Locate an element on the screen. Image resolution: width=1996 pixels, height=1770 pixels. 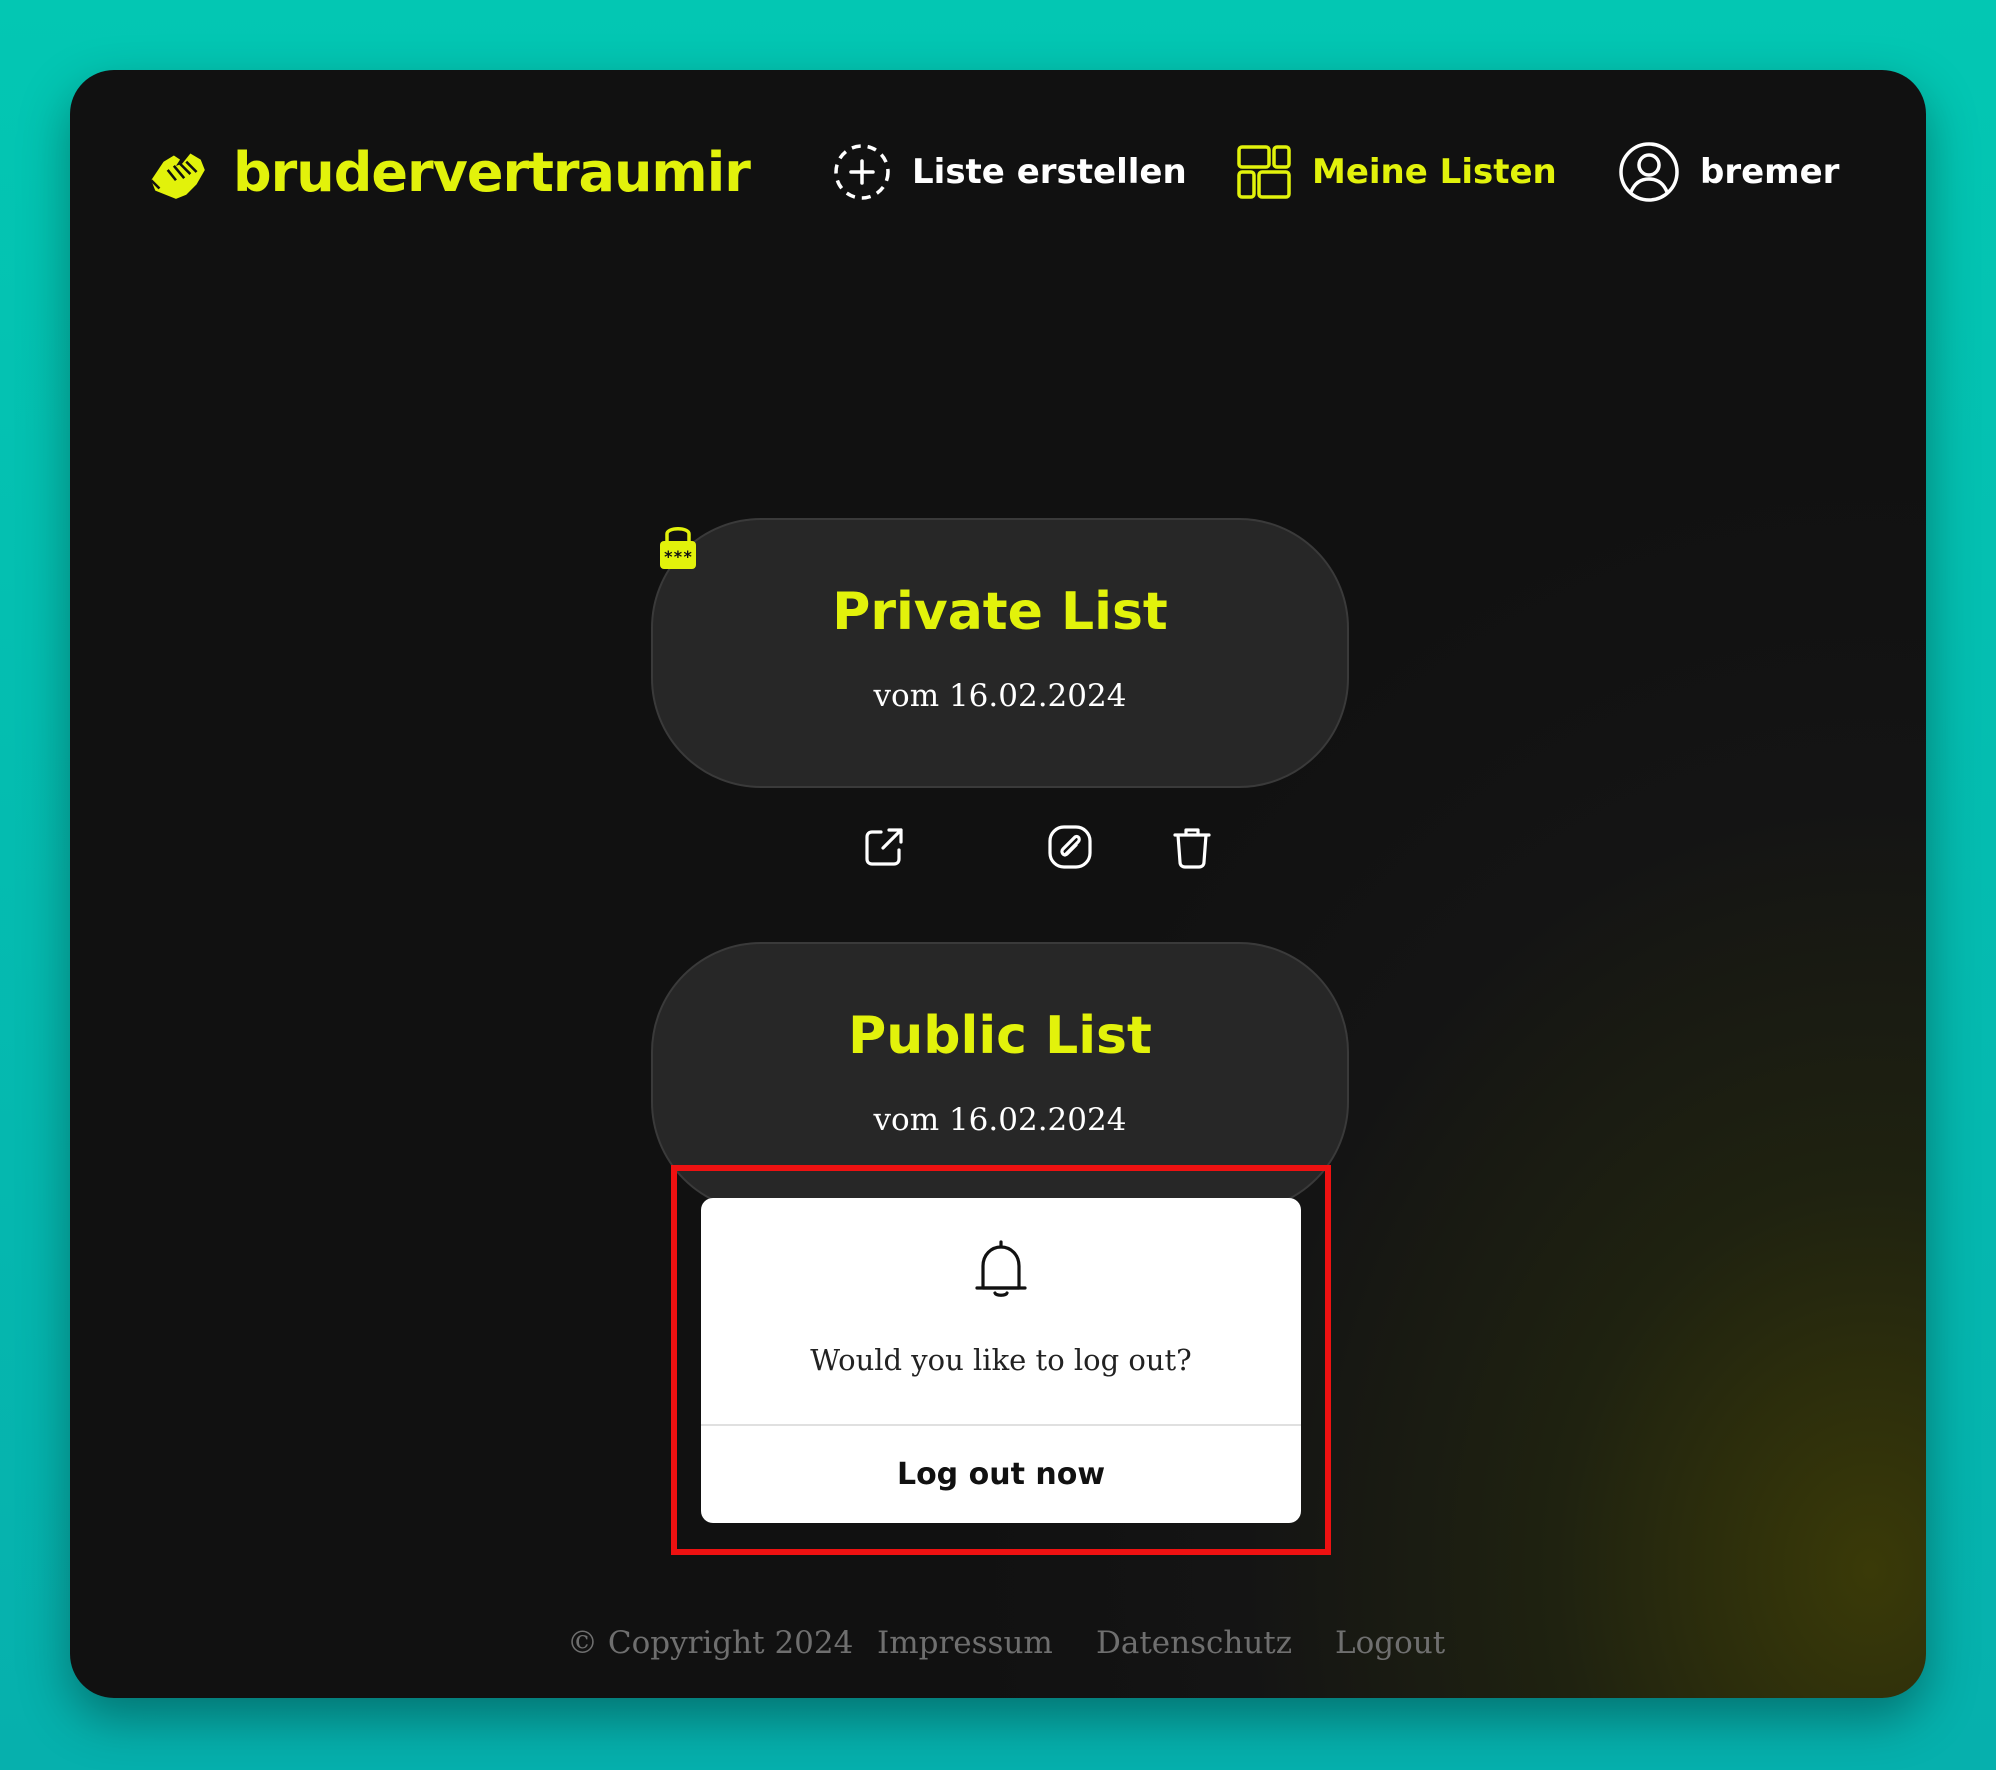
brand-logo: brudervertraumir is located at coordinates (448, 172).